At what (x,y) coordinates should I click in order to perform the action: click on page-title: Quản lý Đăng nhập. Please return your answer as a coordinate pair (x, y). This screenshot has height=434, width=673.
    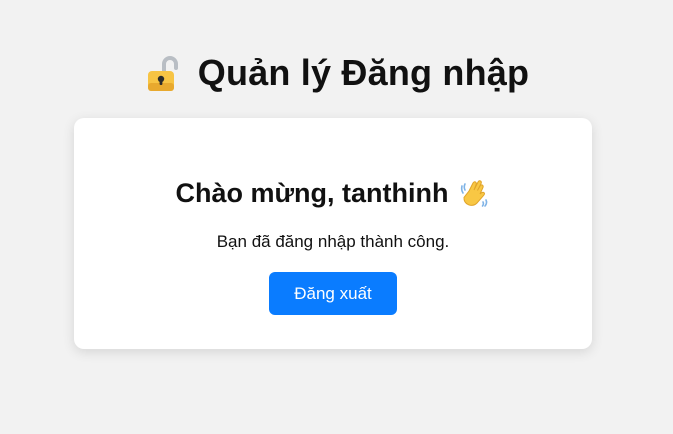
    Looking at the image, I should click on (363, 72).